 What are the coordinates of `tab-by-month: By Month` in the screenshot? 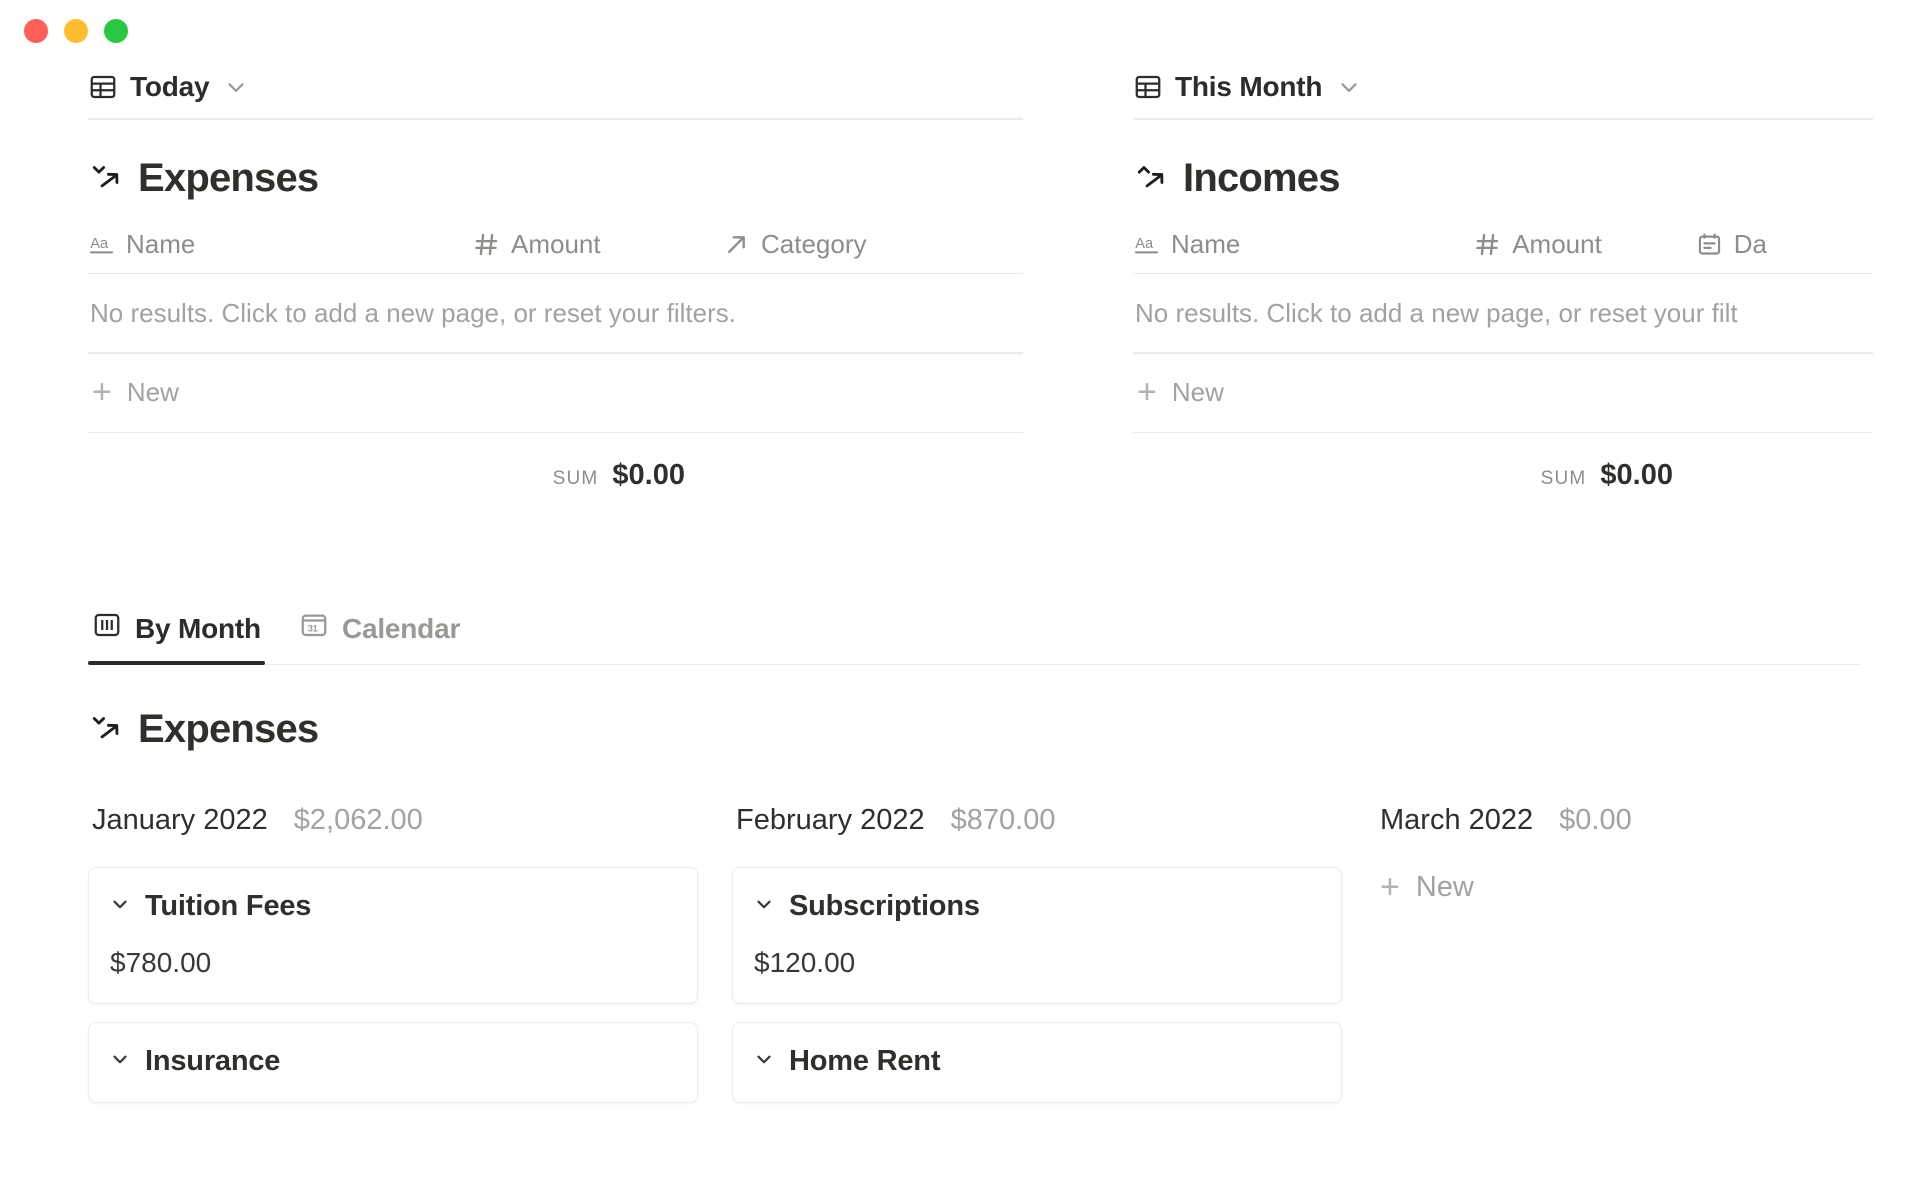 It's located at (176, 637).